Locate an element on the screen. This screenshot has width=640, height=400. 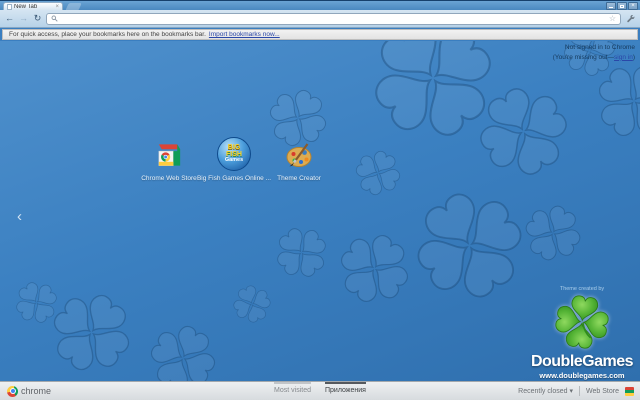
web-store-mini-icon is located at coordinates (629, 391).